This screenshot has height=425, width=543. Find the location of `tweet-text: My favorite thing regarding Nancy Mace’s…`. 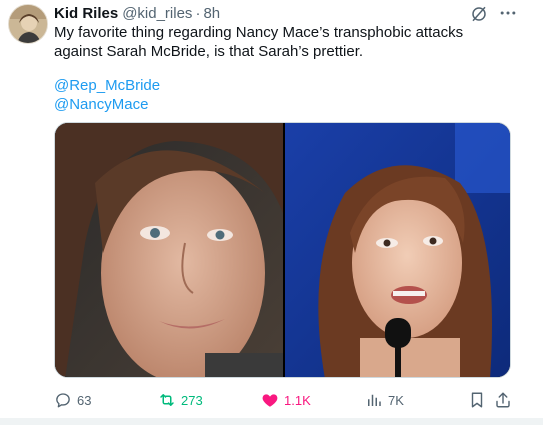

tweet-text: My favorite thing regarding Nancy Mace’s… is located at coordinates (259, 42).